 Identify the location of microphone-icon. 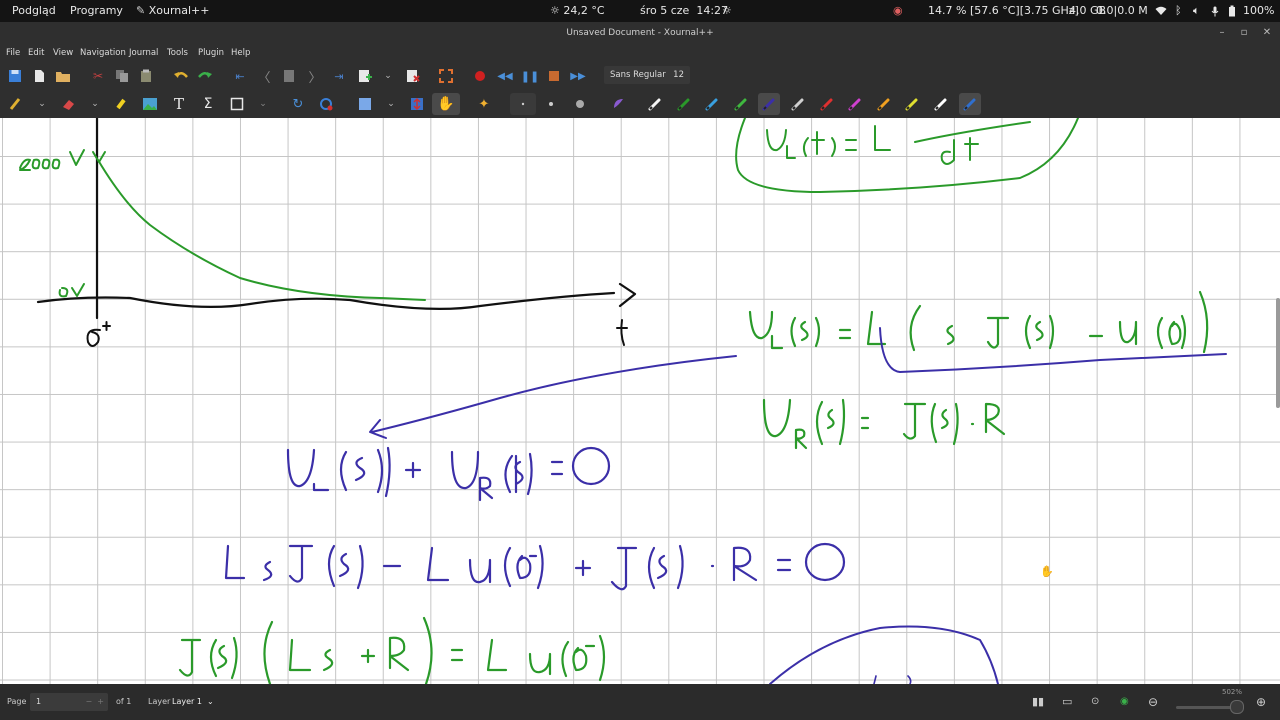
(1215, 11).